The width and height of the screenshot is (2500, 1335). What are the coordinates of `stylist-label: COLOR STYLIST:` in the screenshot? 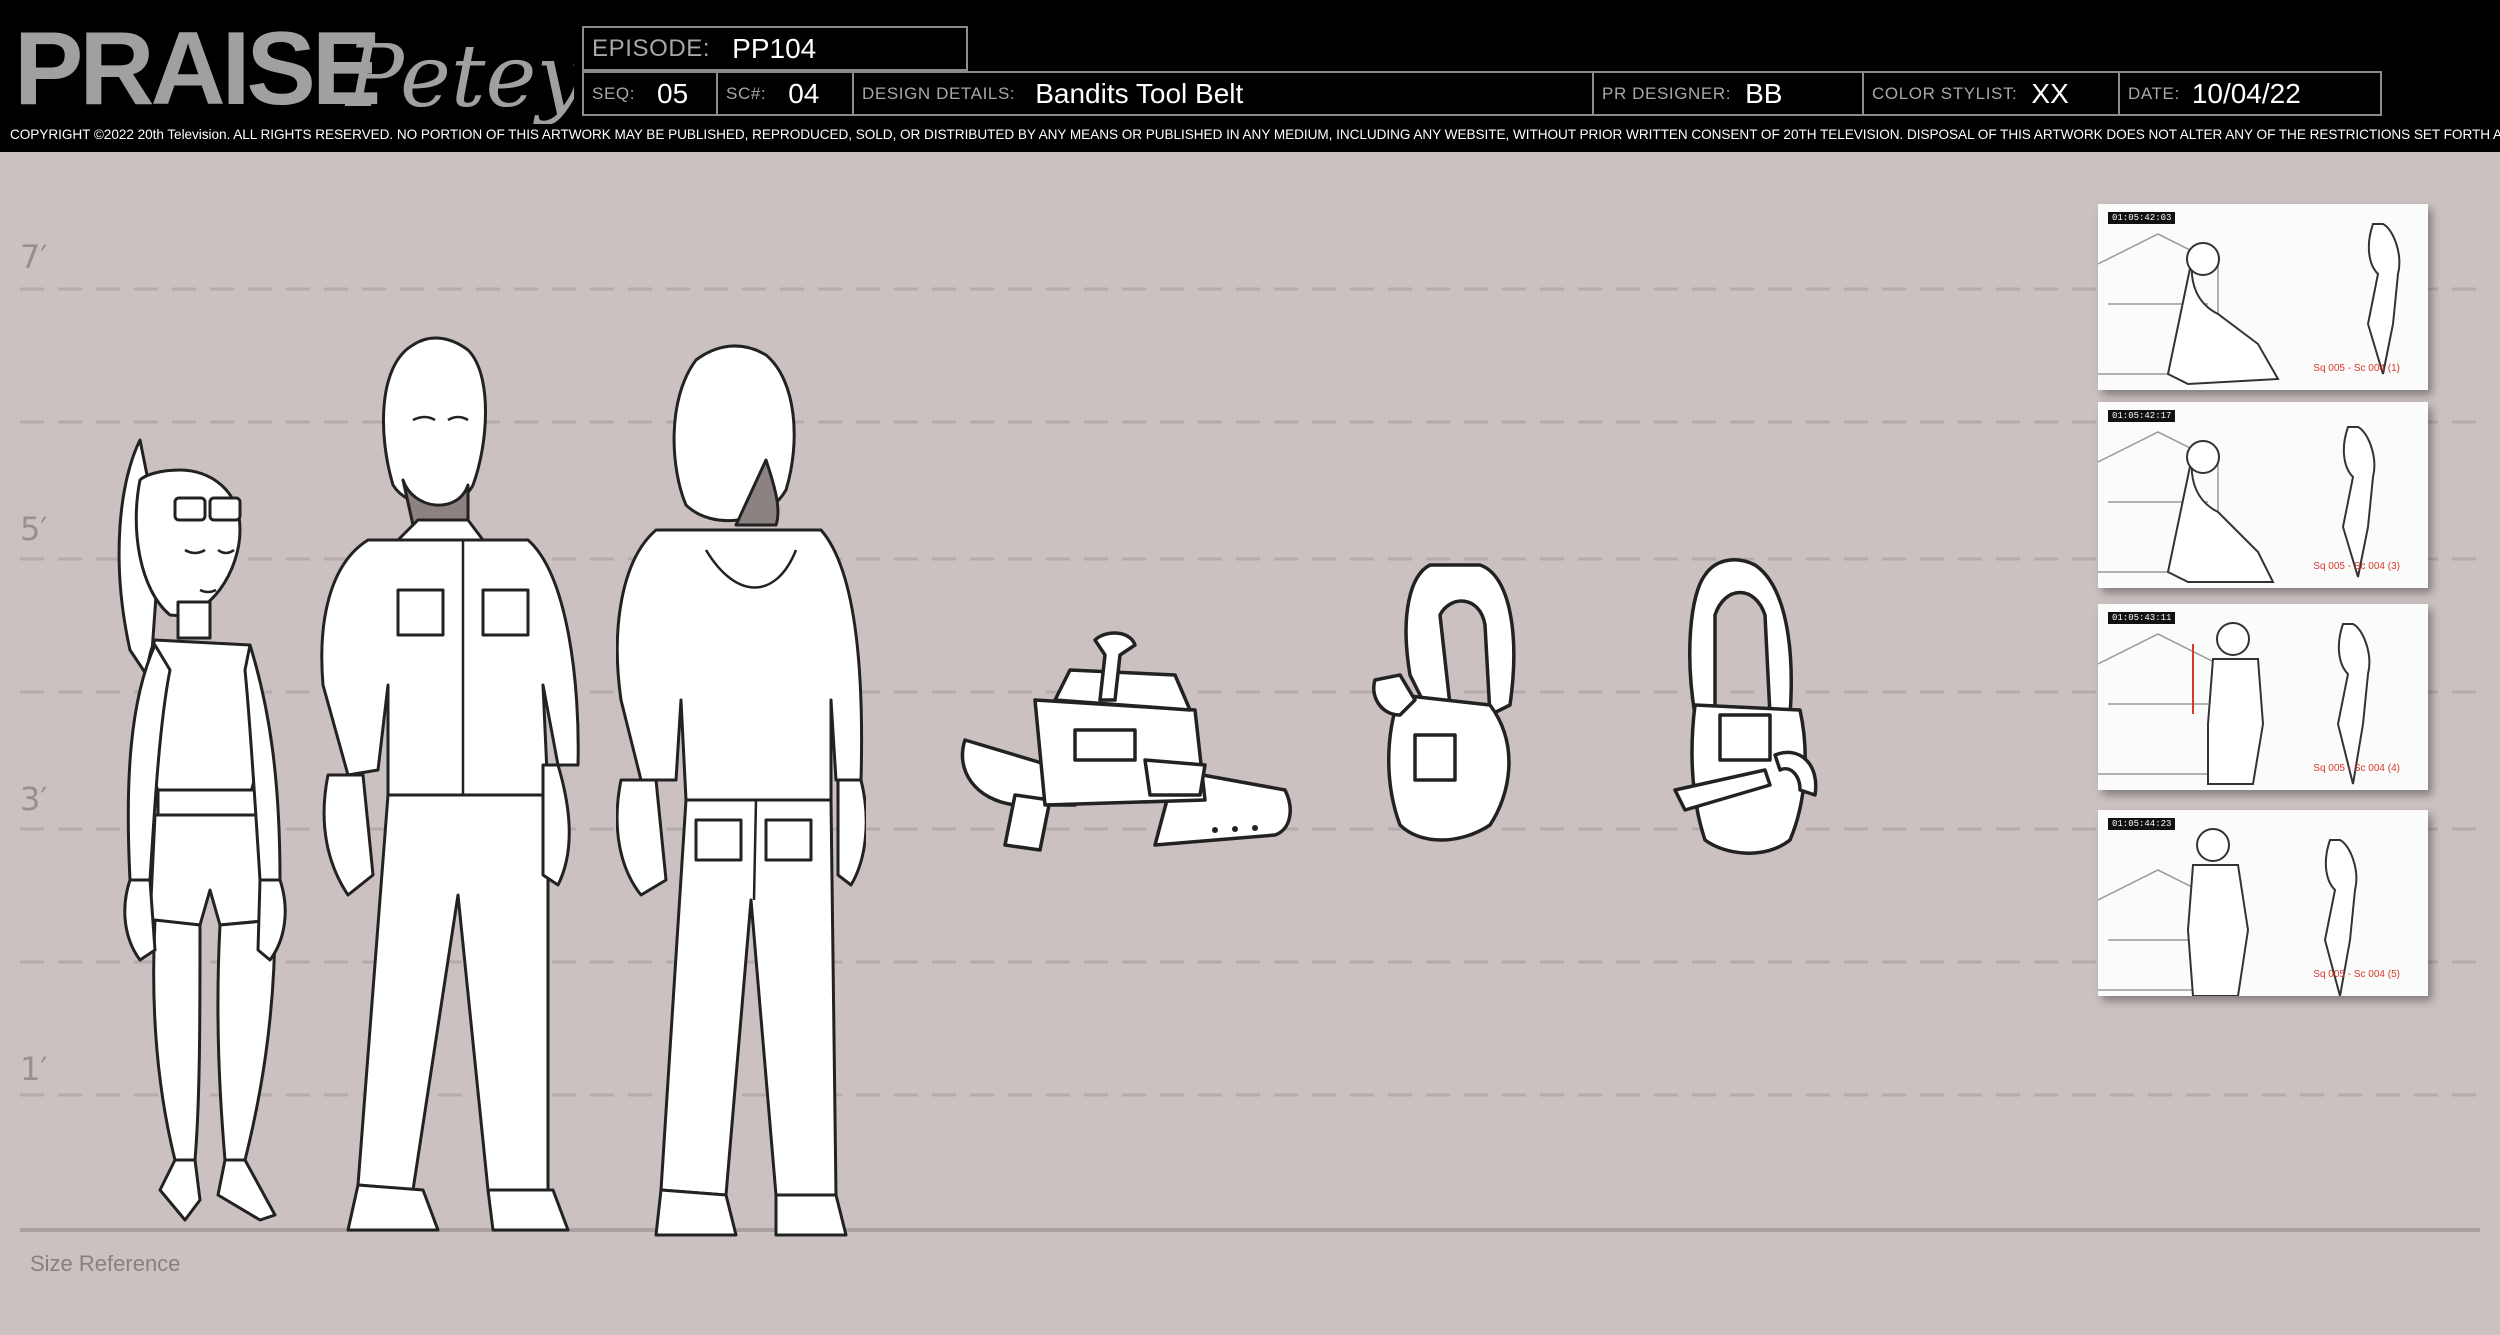 It's located at (1945, 93).